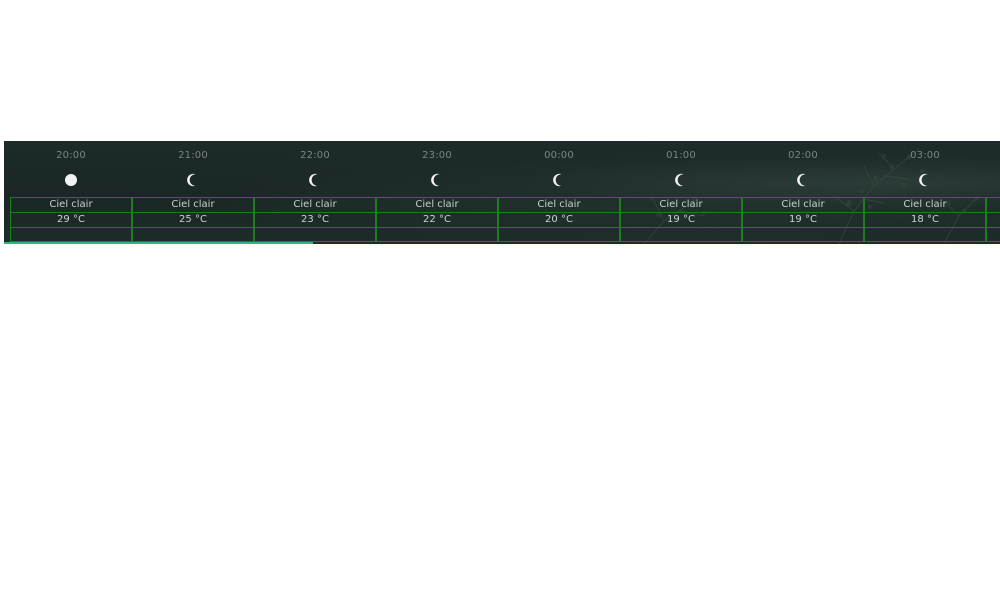  I want to click on forecast-hour: 00:00 Ciel clair 20 °C, so click(559, 192).